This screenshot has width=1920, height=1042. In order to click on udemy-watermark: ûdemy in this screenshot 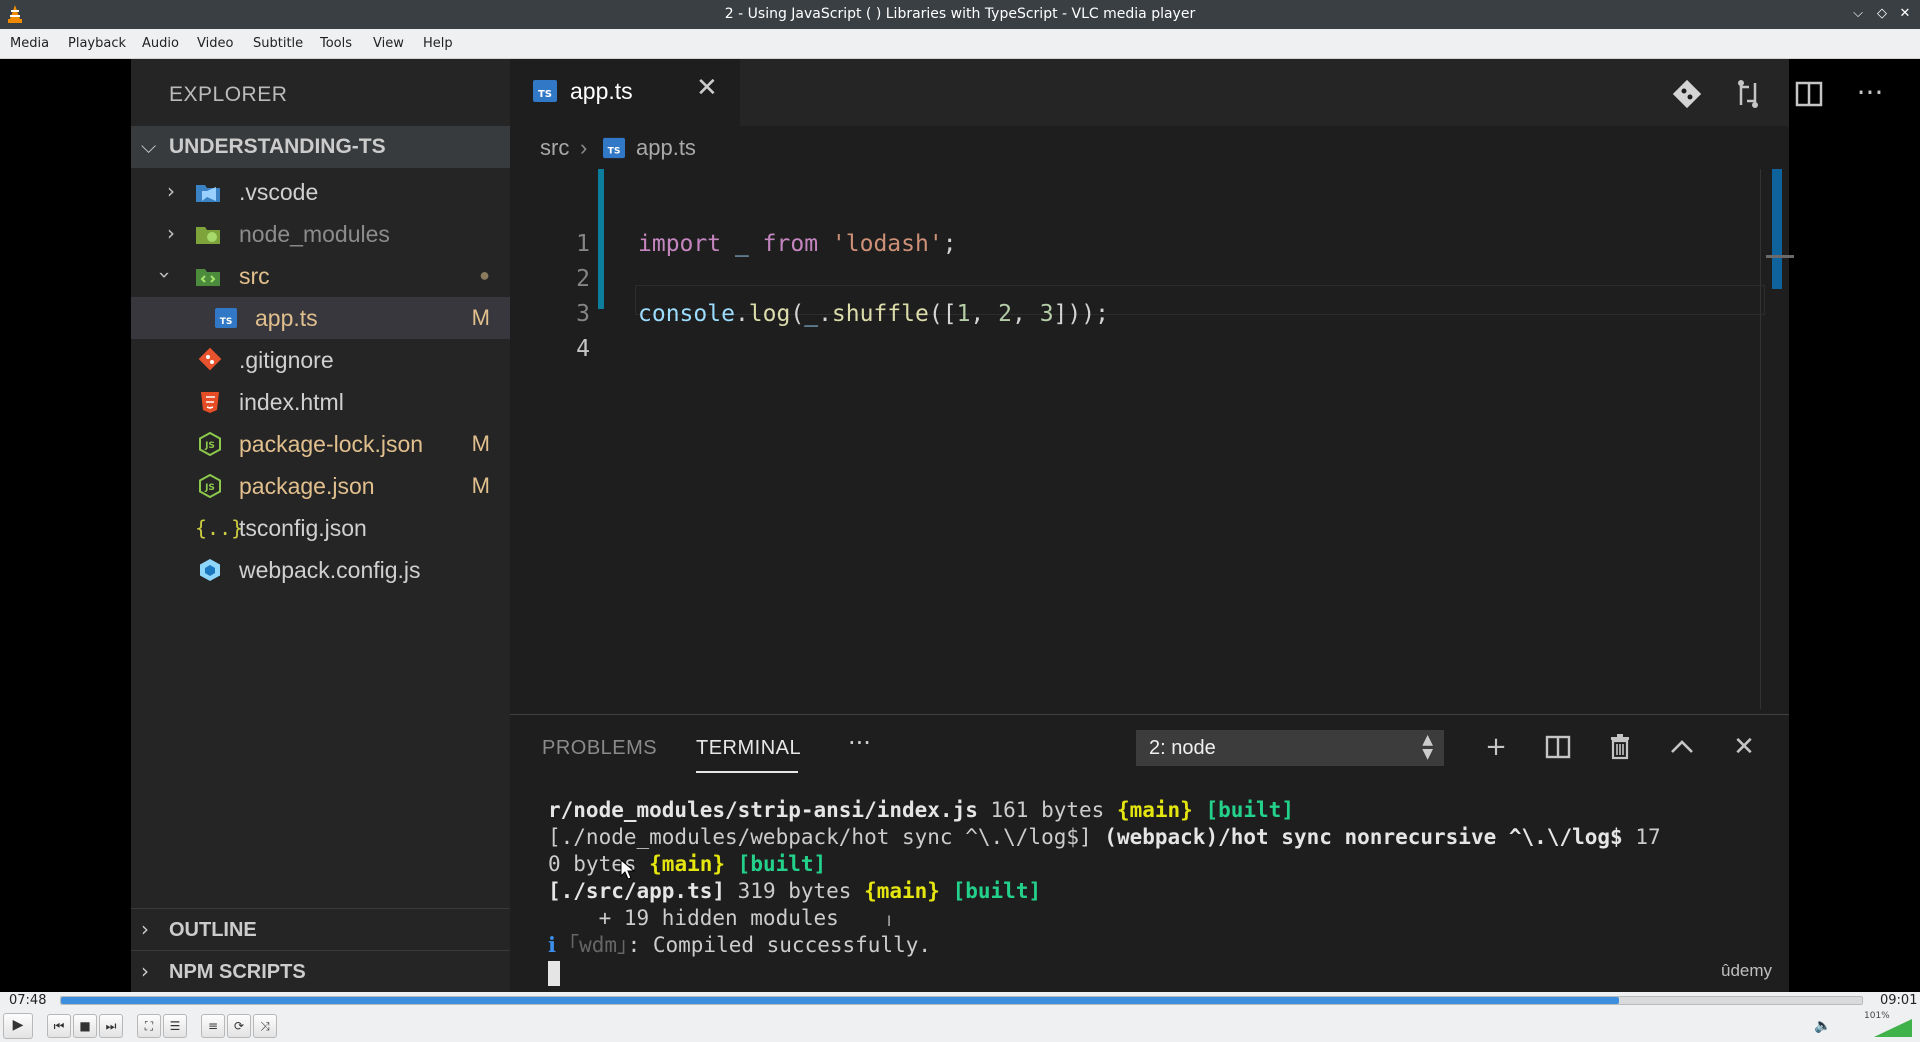, I will do `click(1747, 970)`.